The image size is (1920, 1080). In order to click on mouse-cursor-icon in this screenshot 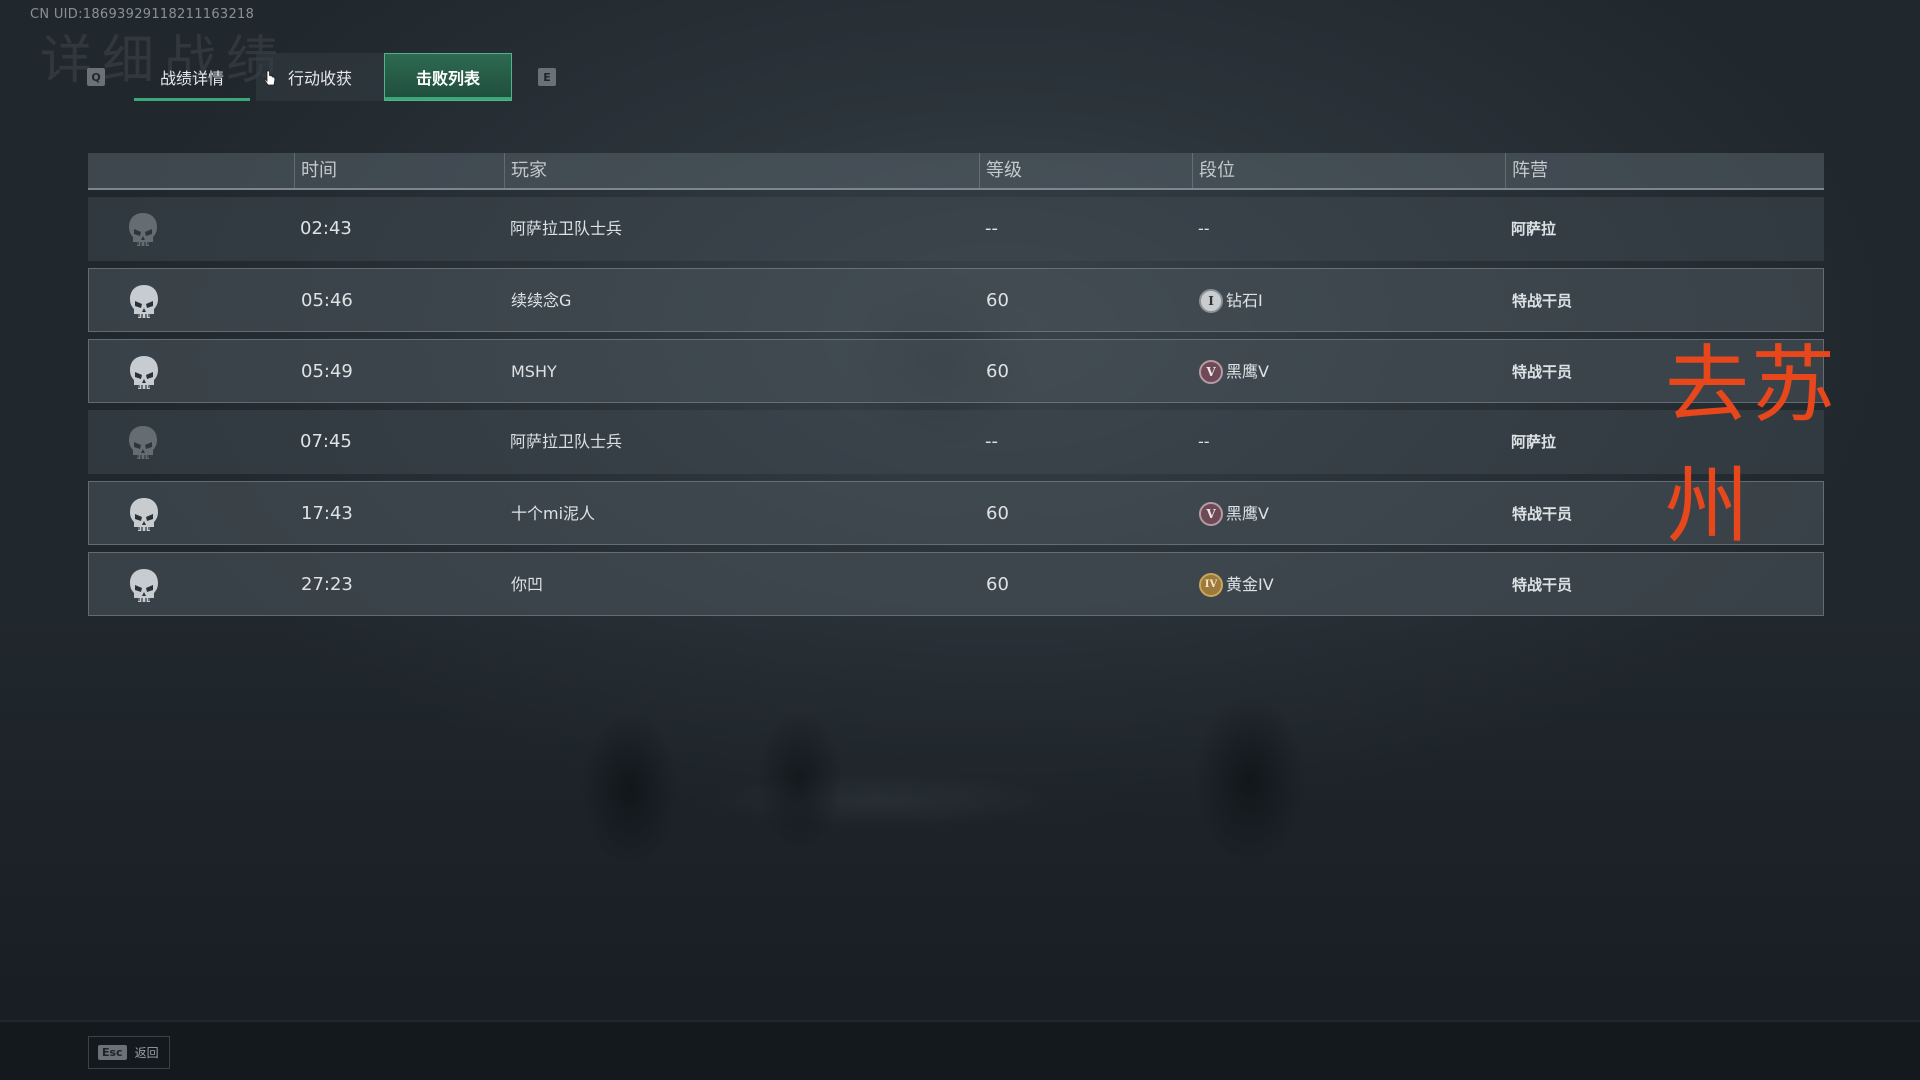, I will do `click(270, 78)`.